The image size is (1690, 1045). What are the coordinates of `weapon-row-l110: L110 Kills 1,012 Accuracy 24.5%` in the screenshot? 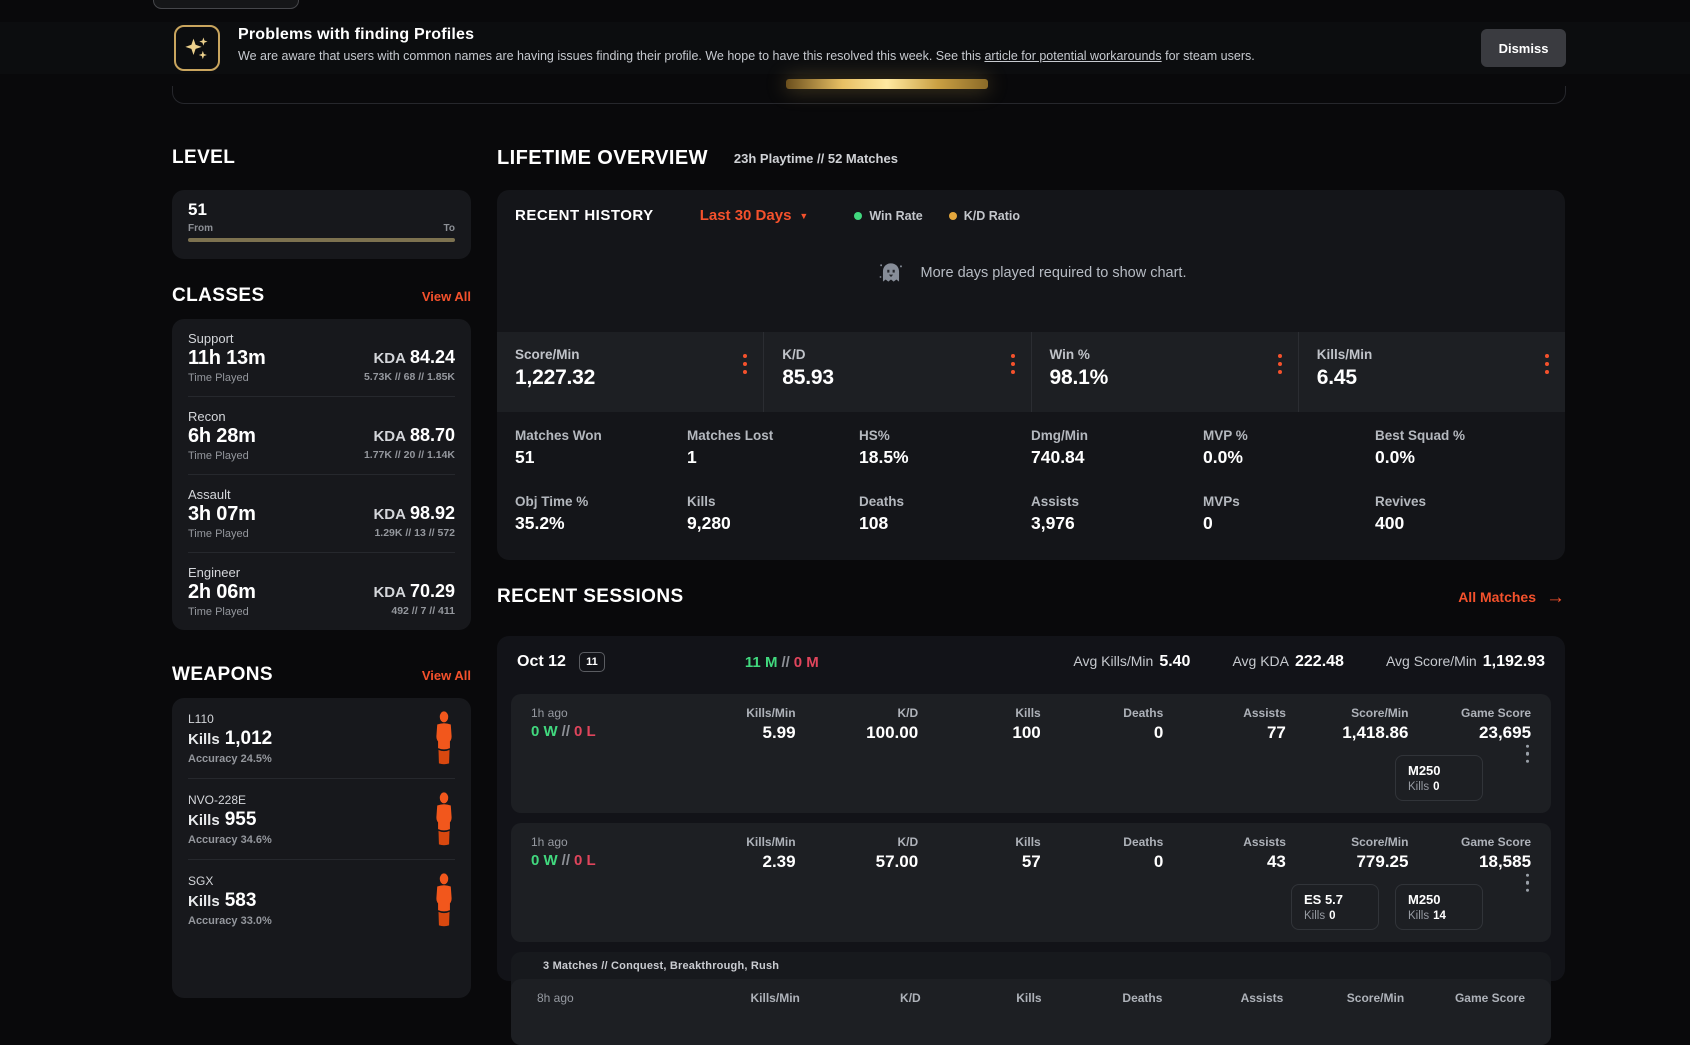 It's located at (321, 738).